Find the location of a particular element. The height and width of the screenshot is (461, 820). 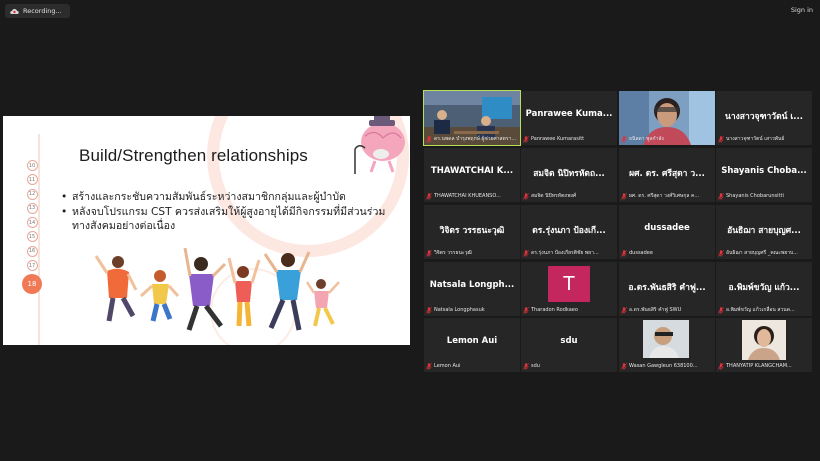

participant-tile: Natsala Longph... Natsala Longphasuk is located at coordinates (472, 289).